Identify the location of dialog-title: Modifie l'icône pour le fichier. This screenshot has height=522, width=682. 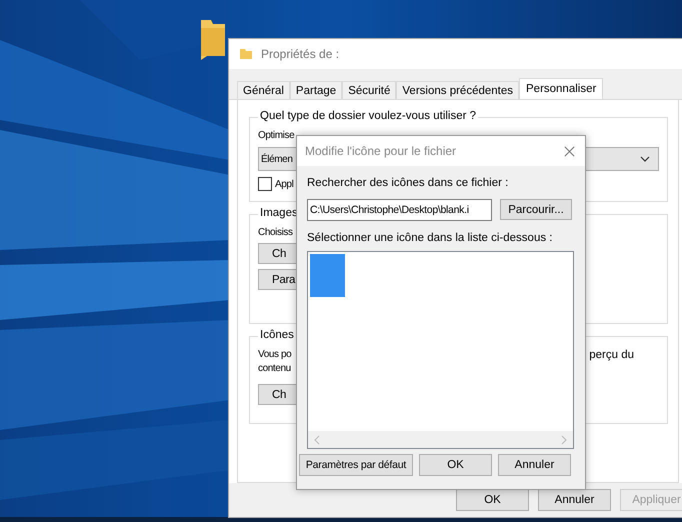
(380, 151).